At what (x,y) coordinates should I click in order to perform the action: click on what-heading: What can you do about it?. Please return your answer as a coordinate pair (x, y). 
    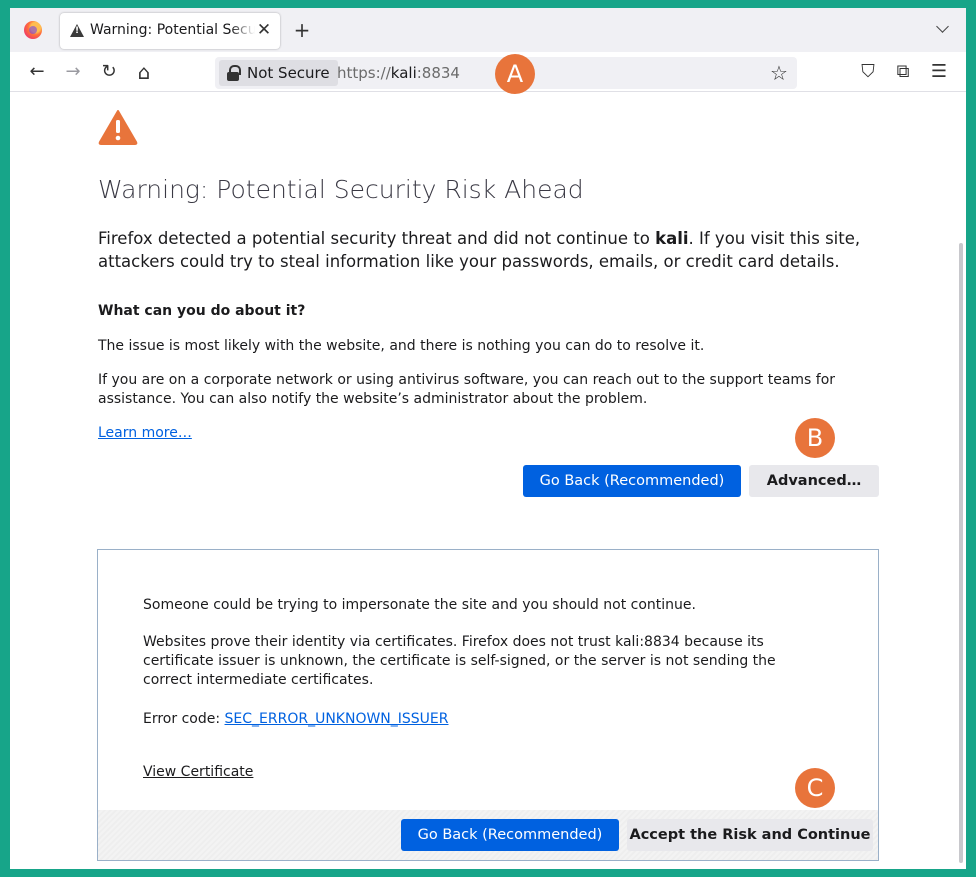
    Looking at the image, I should click on (202, 311).